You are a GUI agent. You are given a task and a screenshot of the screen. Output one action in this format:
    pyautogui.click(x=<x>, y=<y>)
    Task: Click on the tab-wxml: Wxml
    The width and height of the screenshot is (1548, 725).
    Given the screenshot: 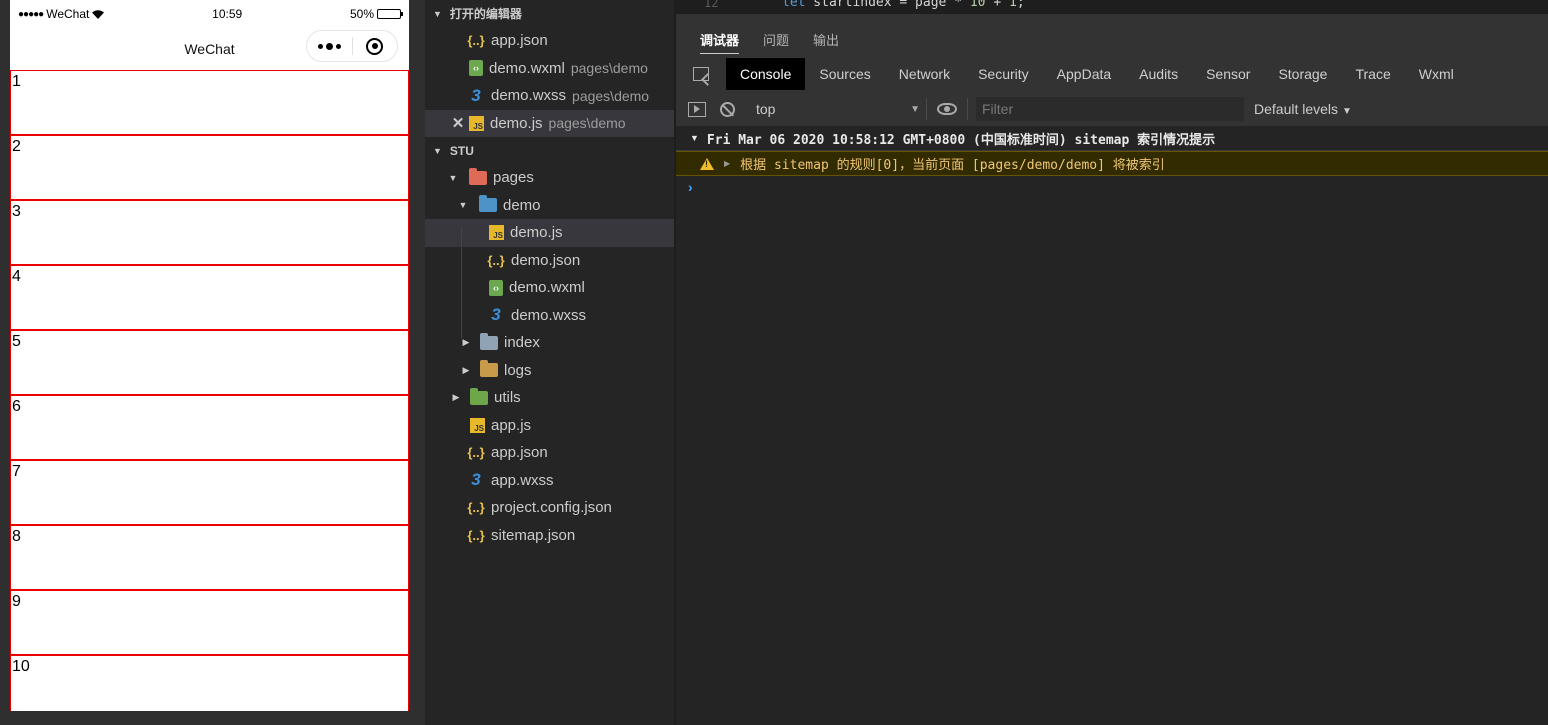 What is the action you would take?
    pyautogui.click(x=1436, y=74)
    